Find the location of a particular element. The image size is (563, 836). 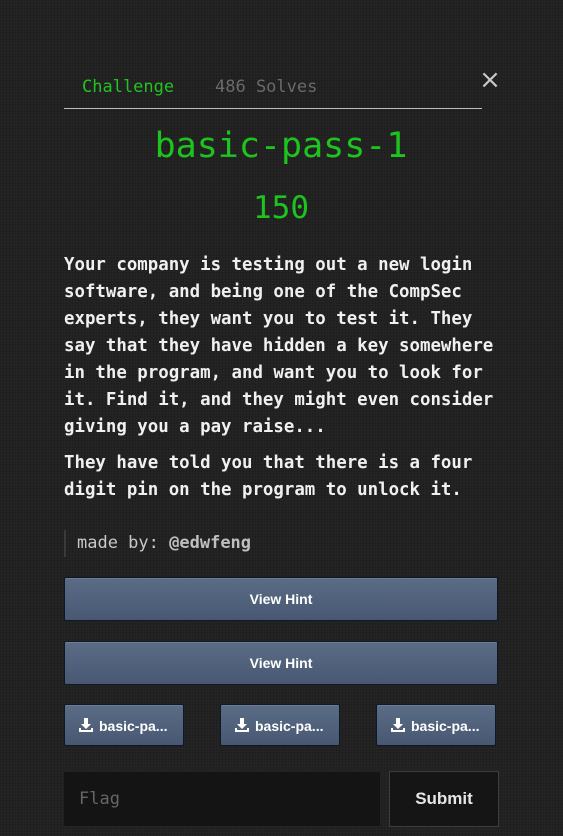

tab-solves: 486 Solves is located at coordinates (266, 87).